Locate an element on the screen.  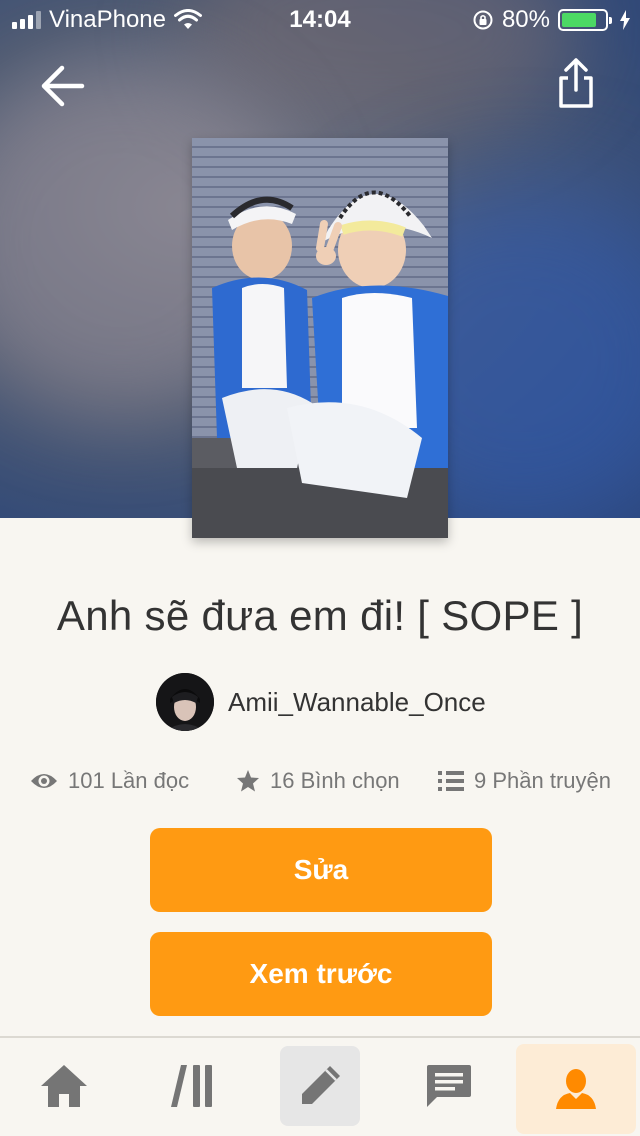
eye-icon is located at coordinates (44, 781).